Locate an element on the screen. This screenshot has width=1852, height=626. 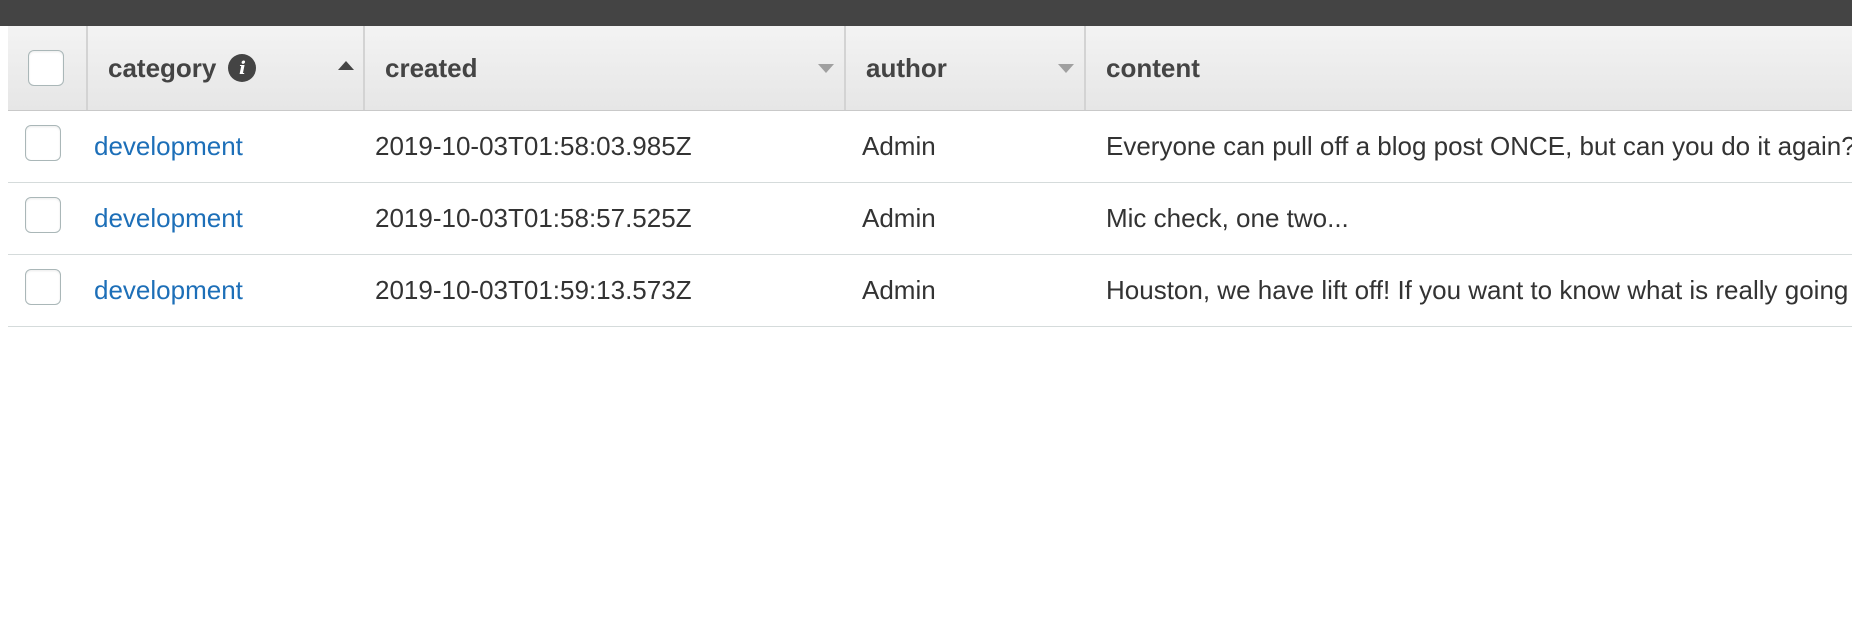
column-label-category: category is located at coordinates (162, 67).